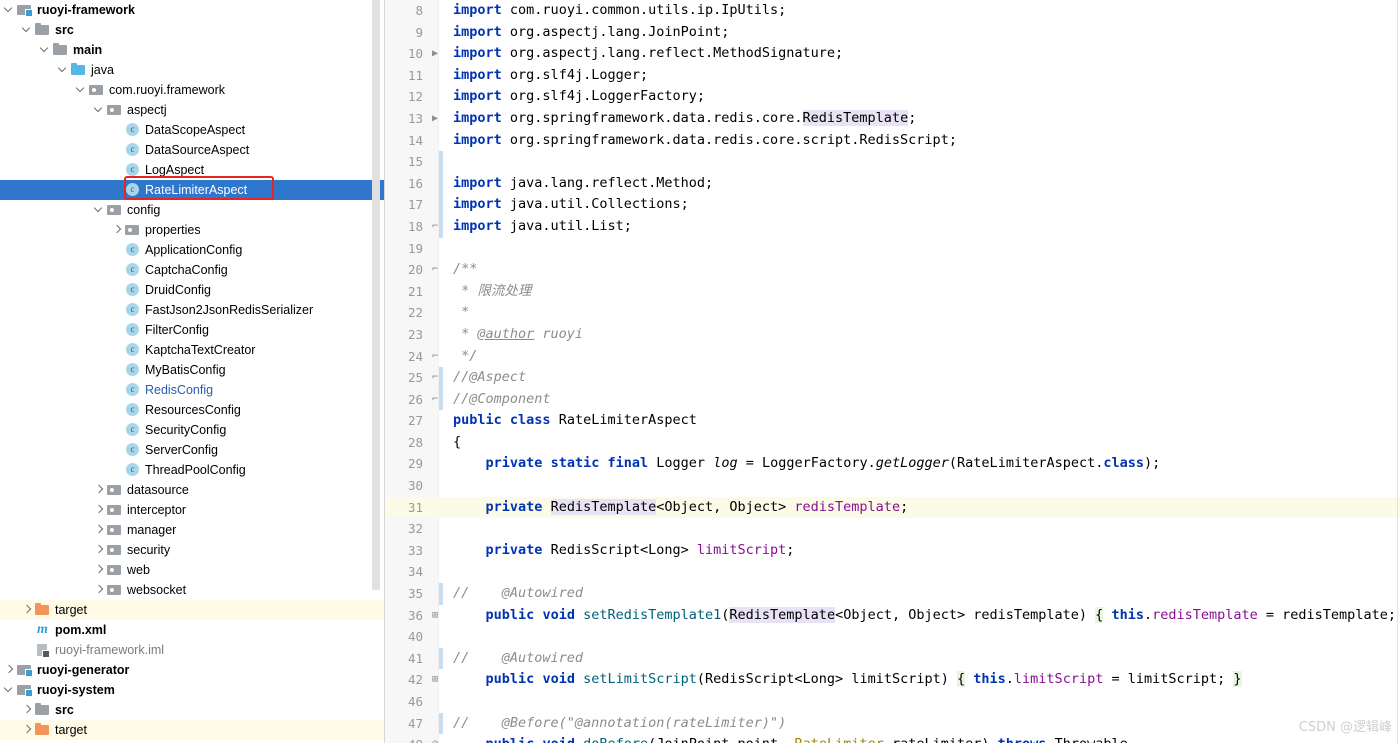 The width and height of the screenshot is (1400, 743). I want to click on code-line: 21 * 限流处理, so click(892, 292).